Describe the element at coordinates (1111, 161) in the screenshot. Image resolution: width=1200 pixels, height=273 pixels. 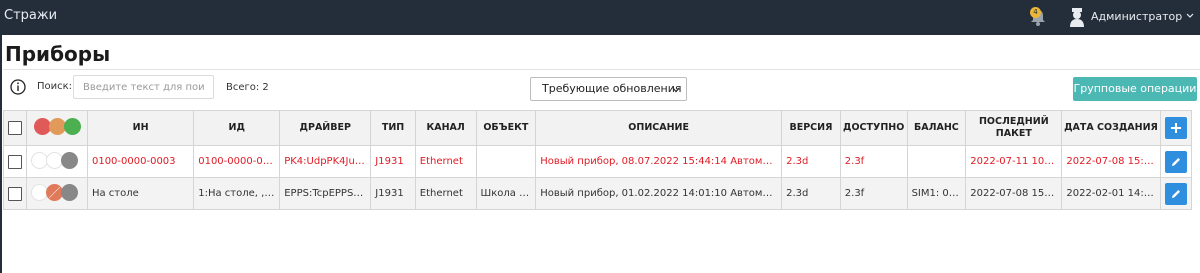
I see `cell-created: 2022-07-08 15:44:14` at that location.